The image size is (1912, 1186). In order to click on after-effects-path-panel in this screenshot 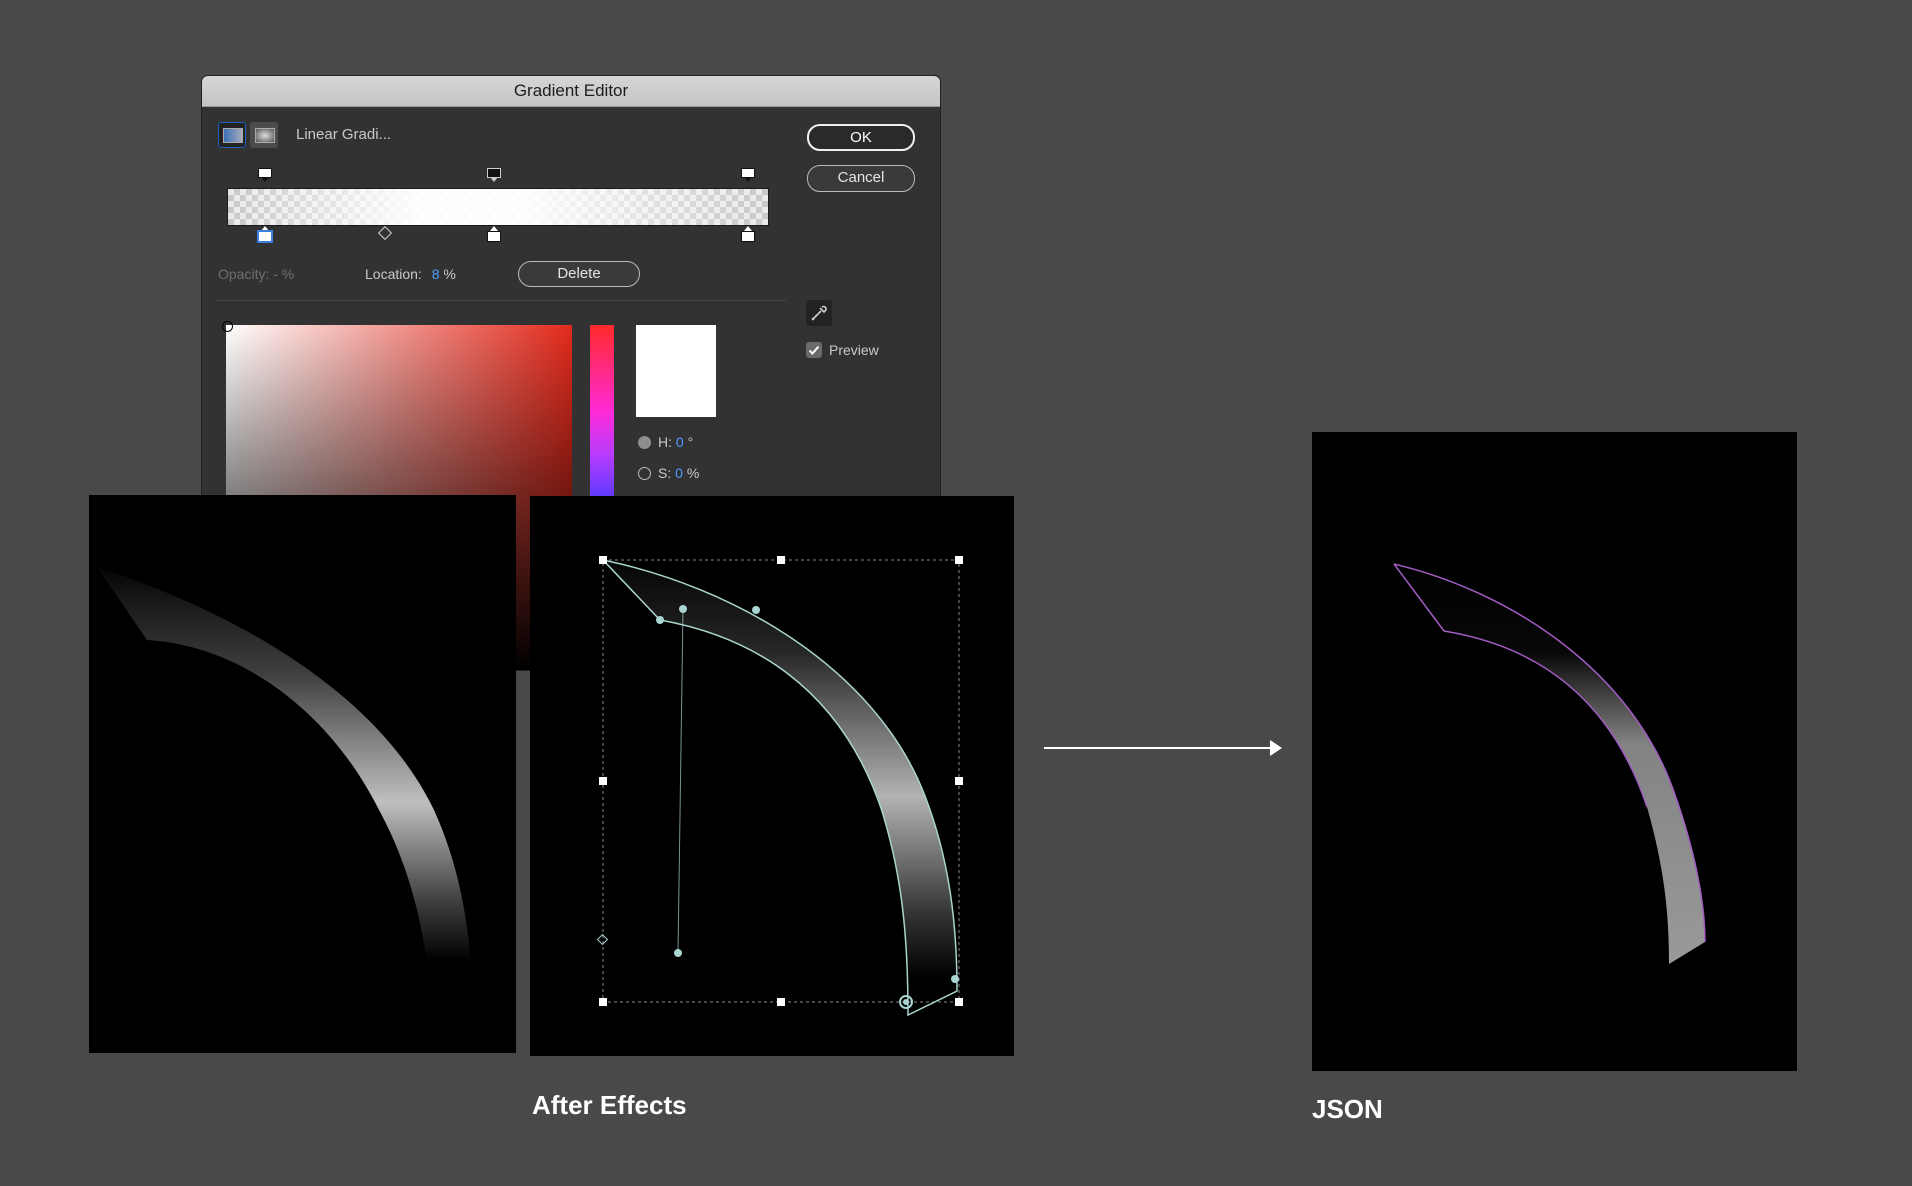, I will do `click(772, 776)`.